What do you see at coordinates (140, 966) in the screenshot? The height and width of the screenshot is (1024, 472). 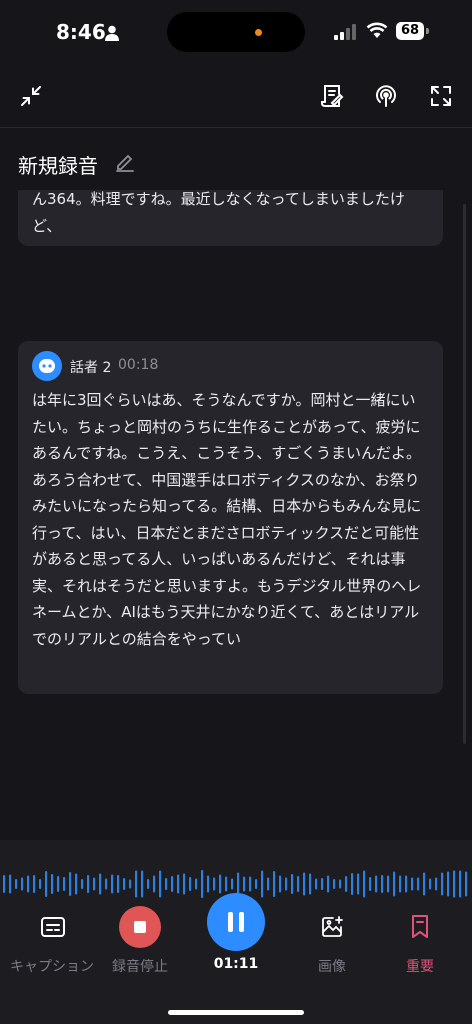 I see `stop-recording-label: 録音停止` at bounding box center [140, 966].